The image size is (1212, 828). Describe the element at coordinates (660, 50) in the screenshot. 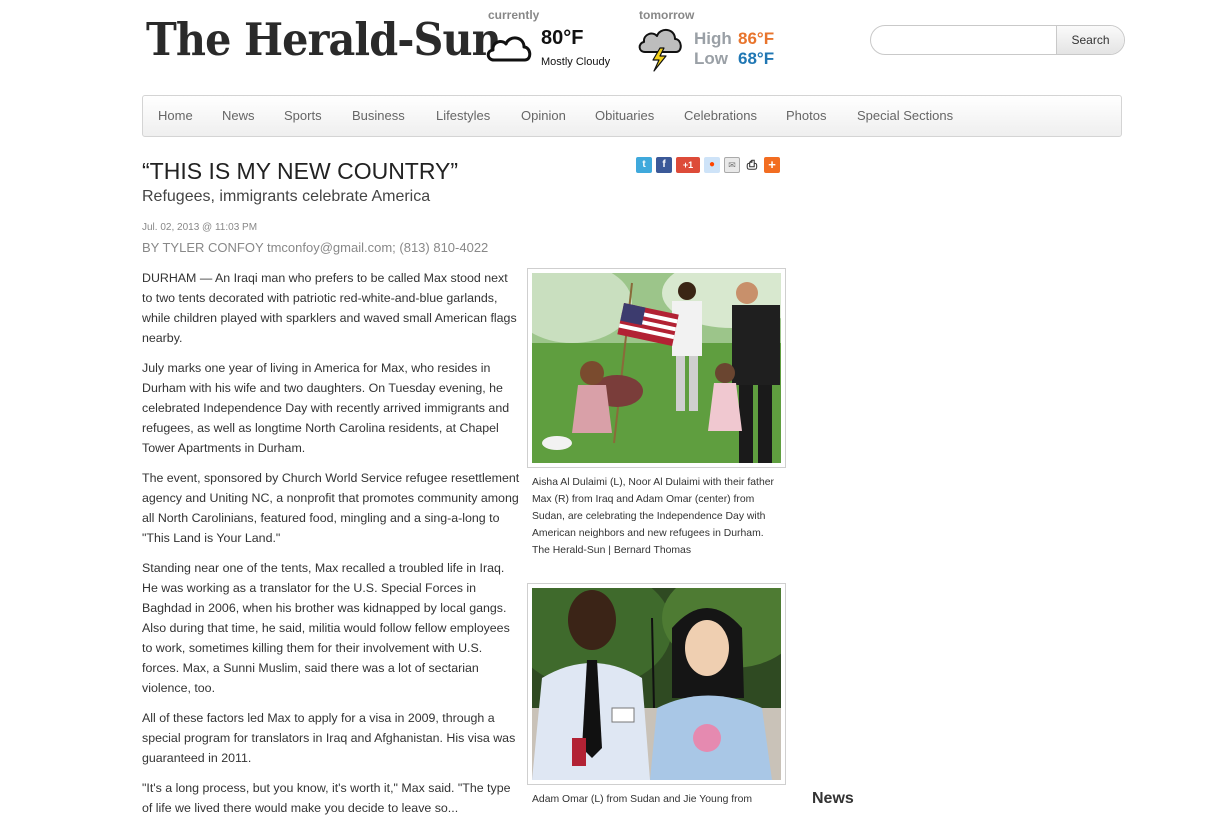

I see `thunderstorm-icon` at that location.